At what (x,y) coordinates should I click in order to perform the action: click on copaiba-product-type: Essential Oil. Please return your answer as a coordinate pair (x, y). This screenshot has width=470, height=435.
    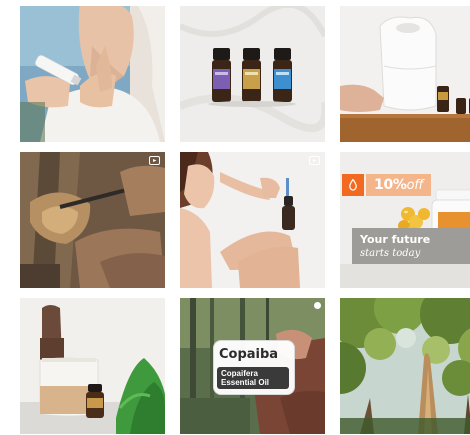
    Looking at the image, I should click on (245, 382).